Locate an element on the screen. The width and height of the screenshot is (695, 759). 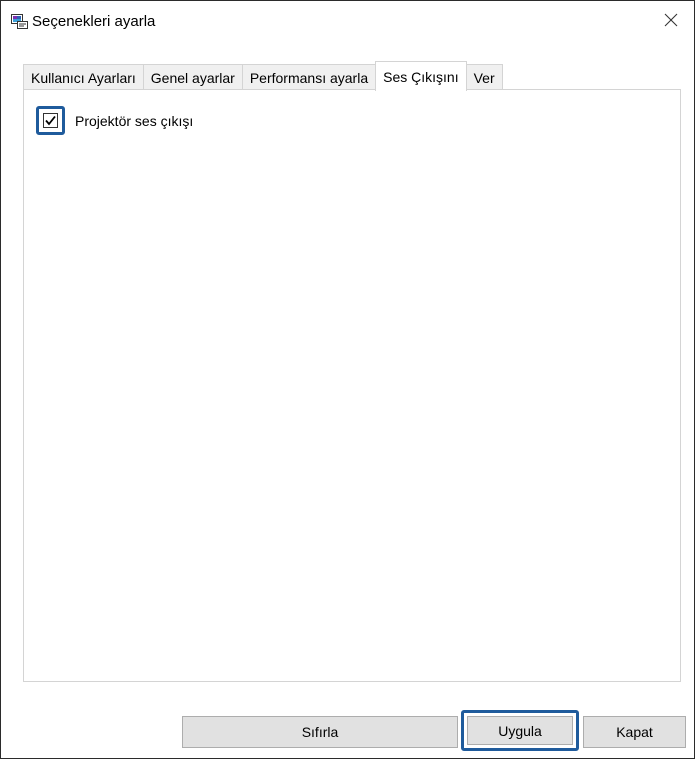
tab-ver: Ver is located at coordinates (484, 77).